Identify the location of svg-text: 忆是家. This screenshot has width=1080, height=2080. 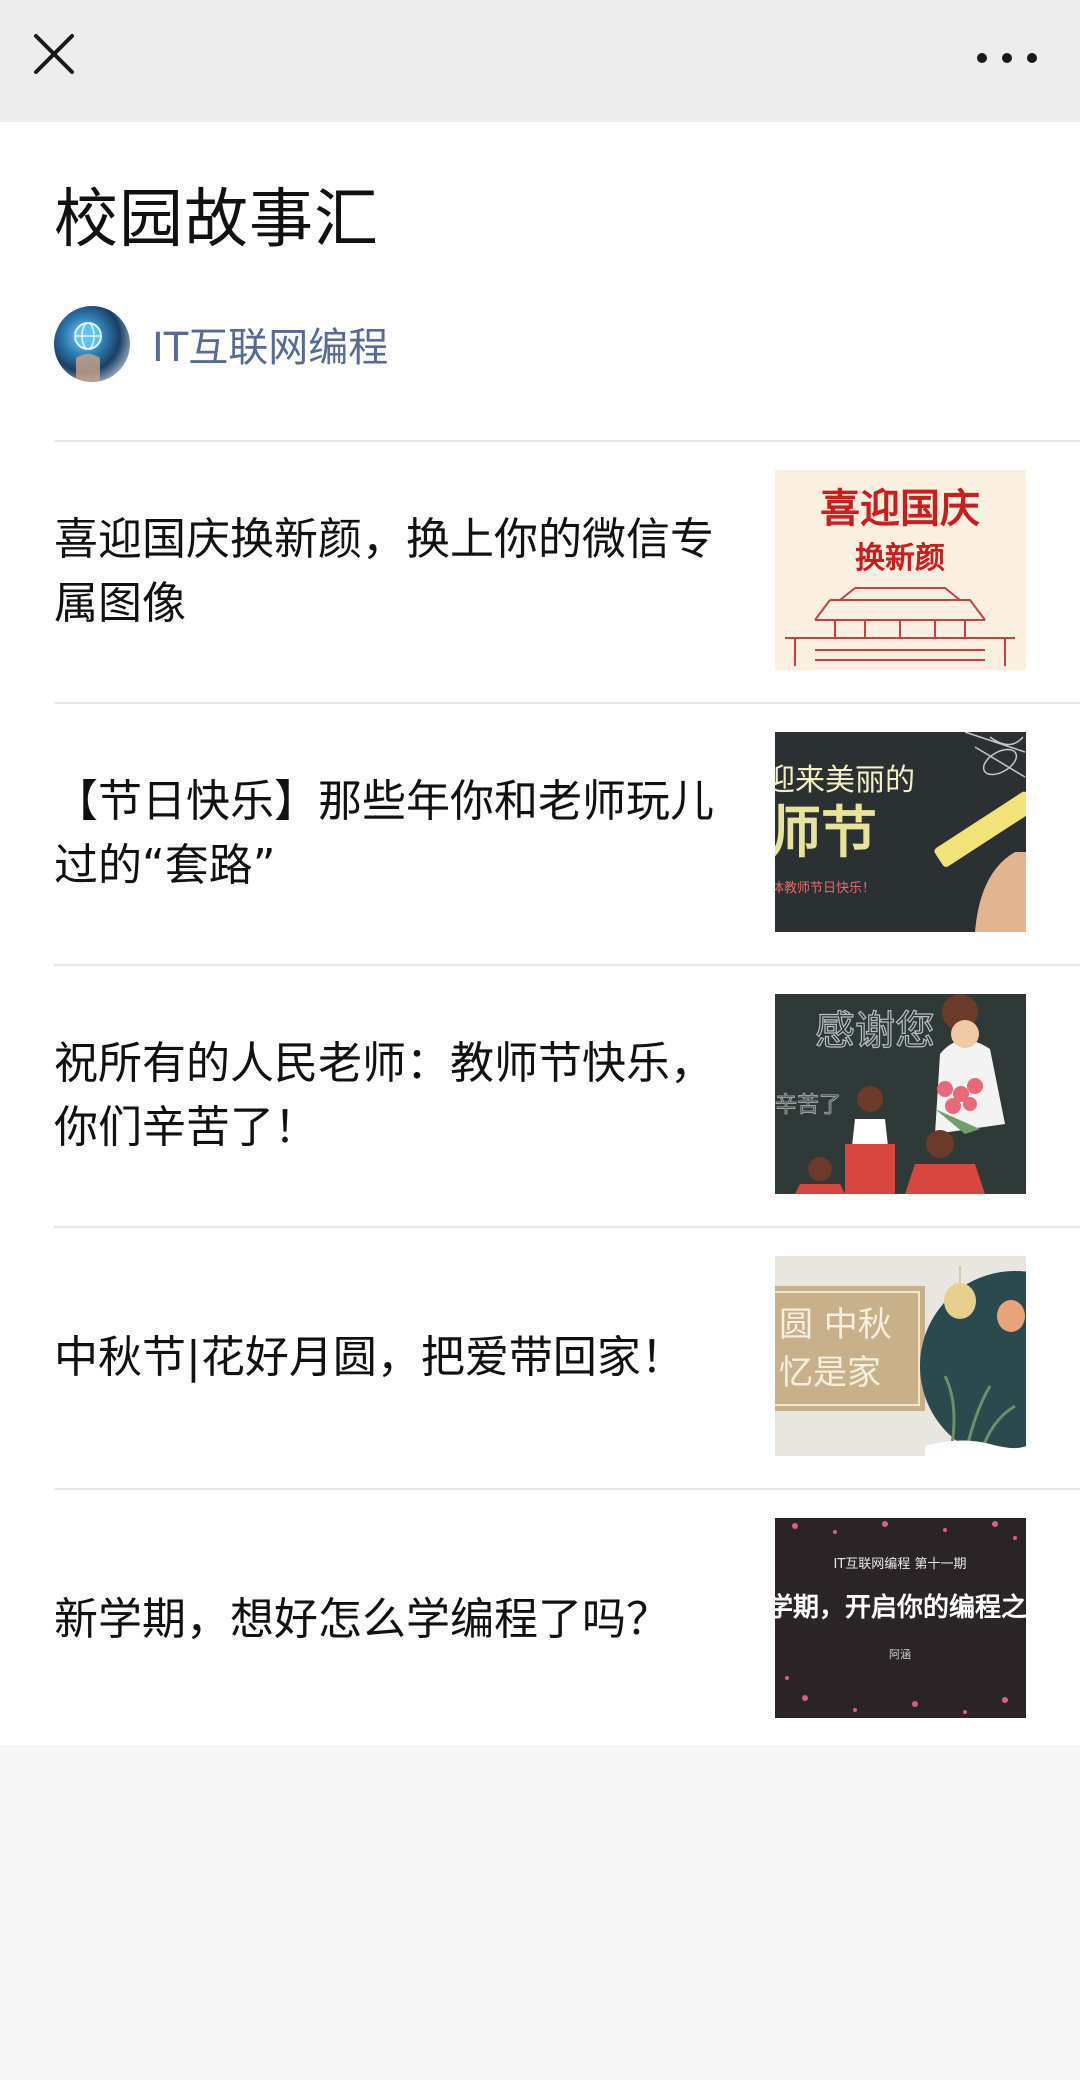
(830, 1373).